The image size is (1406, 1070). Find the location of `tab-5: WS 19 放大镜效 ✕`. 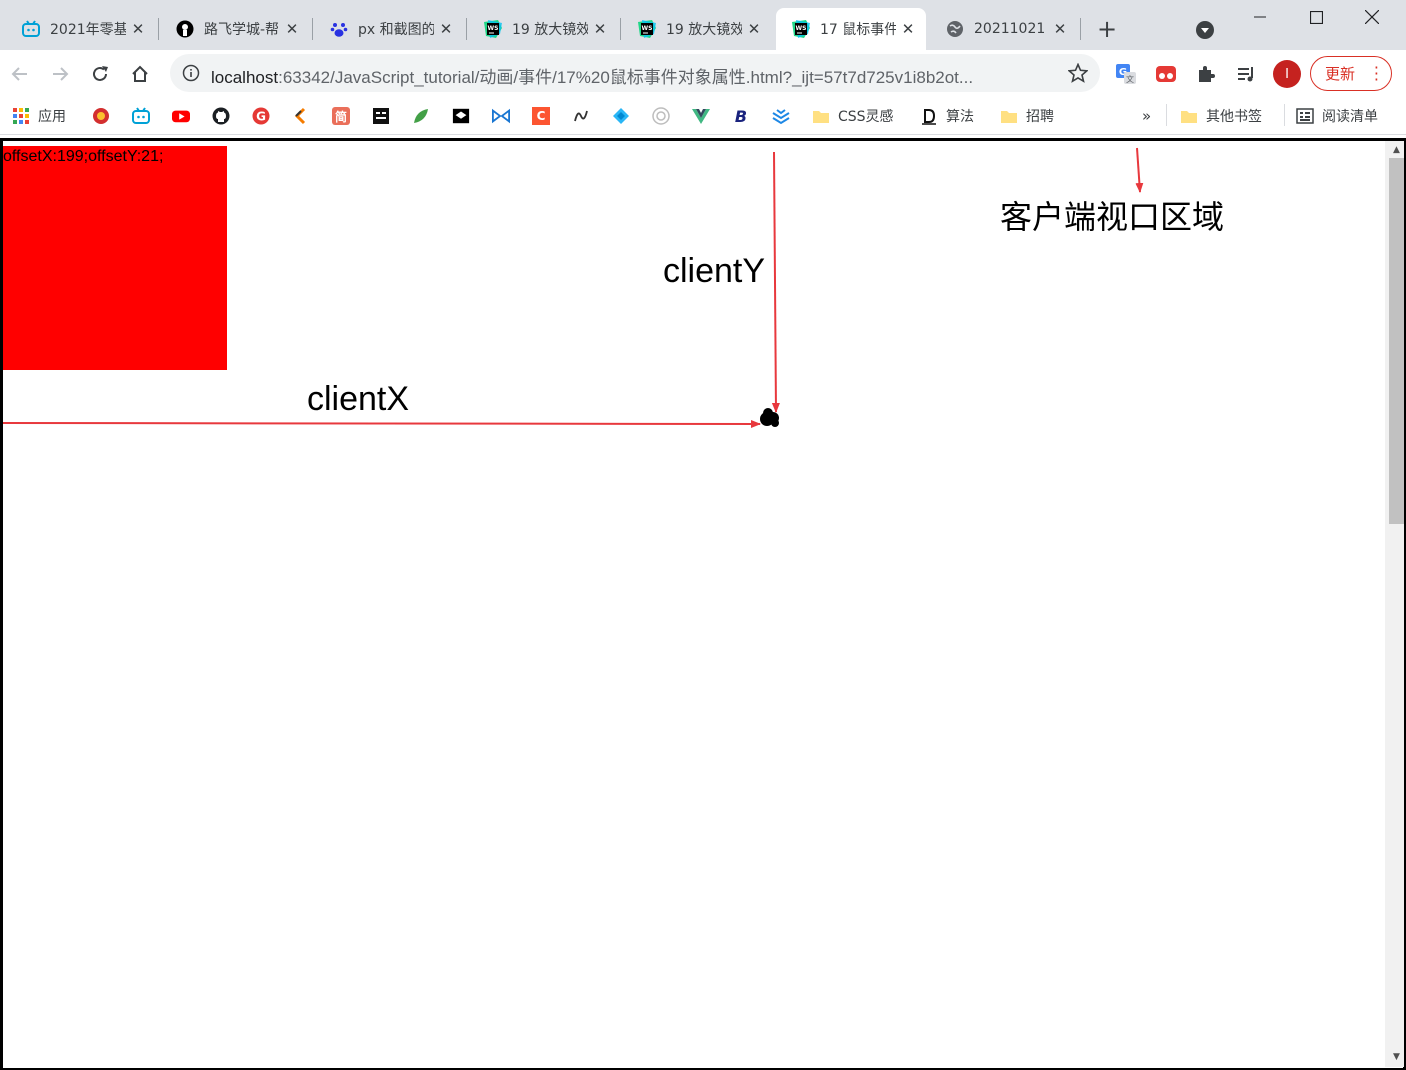

tab-5: WS 19 放大镜效 ✕ is located at coordinates (697, 29).